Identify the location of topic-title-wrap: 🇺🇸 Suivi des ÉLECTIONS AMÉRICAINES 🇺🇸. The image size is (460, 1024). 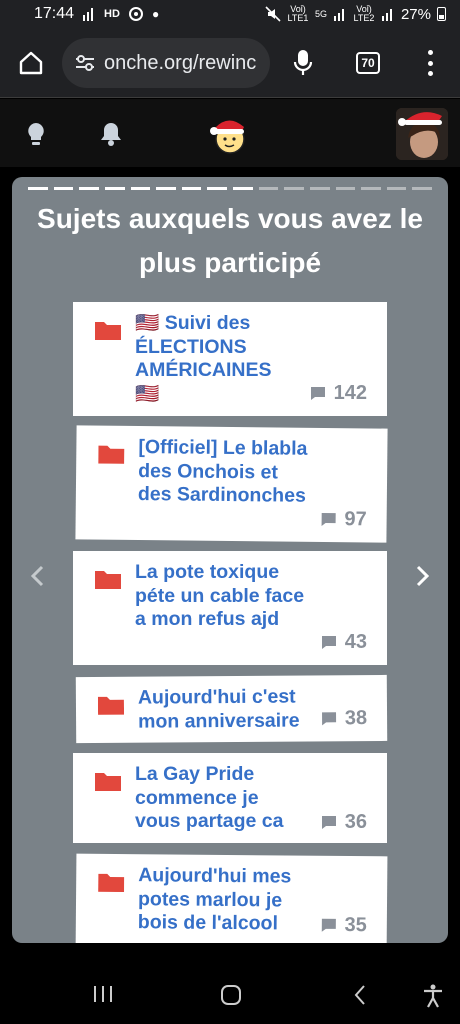
(215, 359).